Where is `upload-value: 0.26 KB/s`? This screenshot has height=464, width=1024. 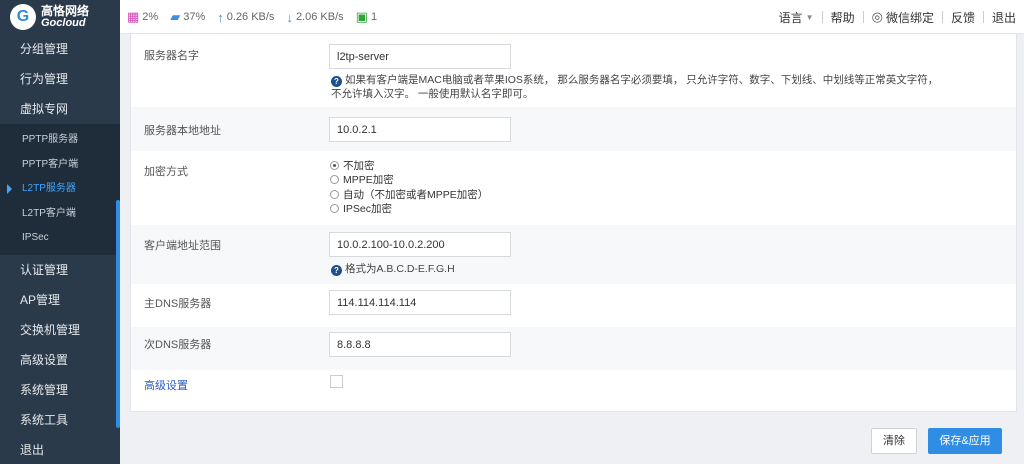 upload-value: 0.26 KB/s is located at coordinates (250, 17).